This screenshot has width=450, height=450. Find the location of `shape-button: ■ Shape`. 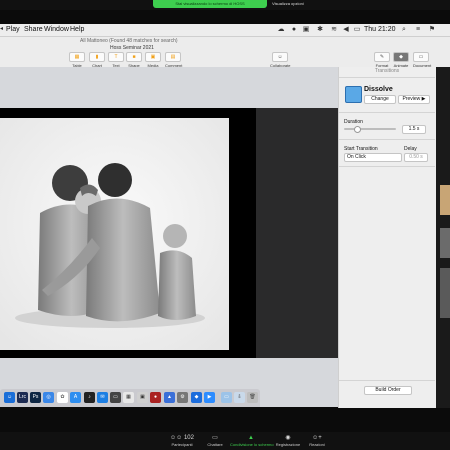

shape-button: ■ Shape is located at coordinates (134, 60).